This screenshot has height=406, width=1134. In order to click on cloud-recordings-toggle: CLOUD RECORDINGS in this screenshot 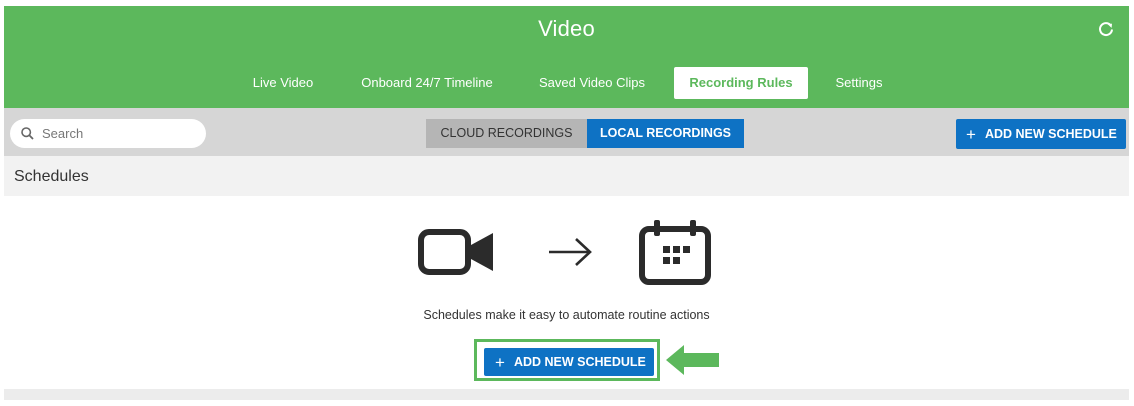, I will do `click(506, 133)`.